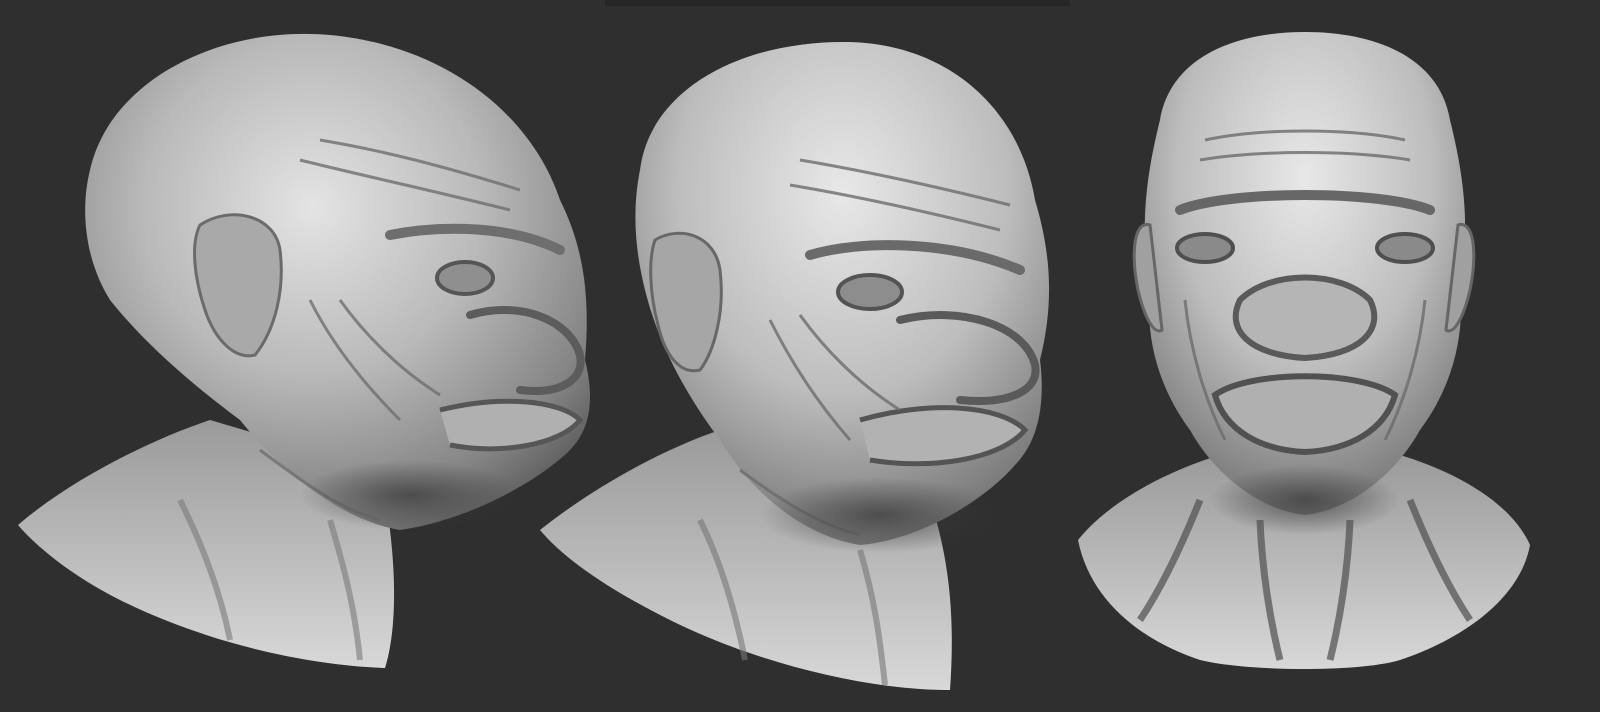  What do you see at coordinates (1205, 248) in the screenshot?
I see `head-front-eye-left` at bounding box center [1205, 248].